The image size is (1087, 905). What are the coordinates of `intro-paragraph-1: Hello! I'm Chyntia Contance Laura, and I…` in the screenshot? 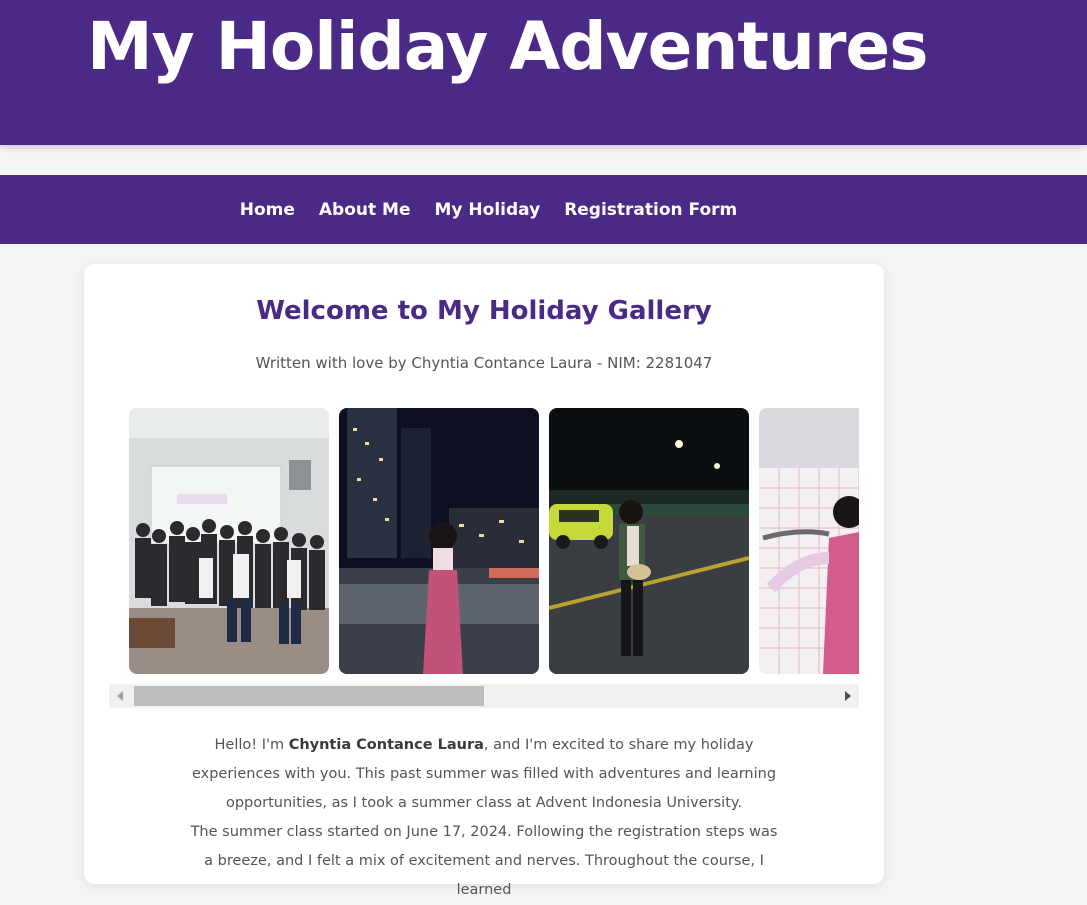 It's located at (484, 774).